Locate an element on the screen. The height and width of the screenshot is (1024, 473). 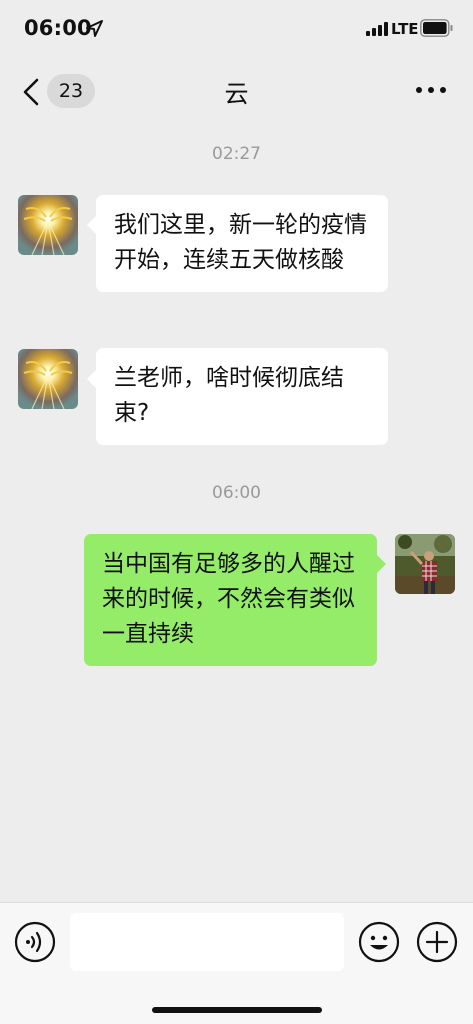
location-arrow-icon is located at coordinates (94, 28).